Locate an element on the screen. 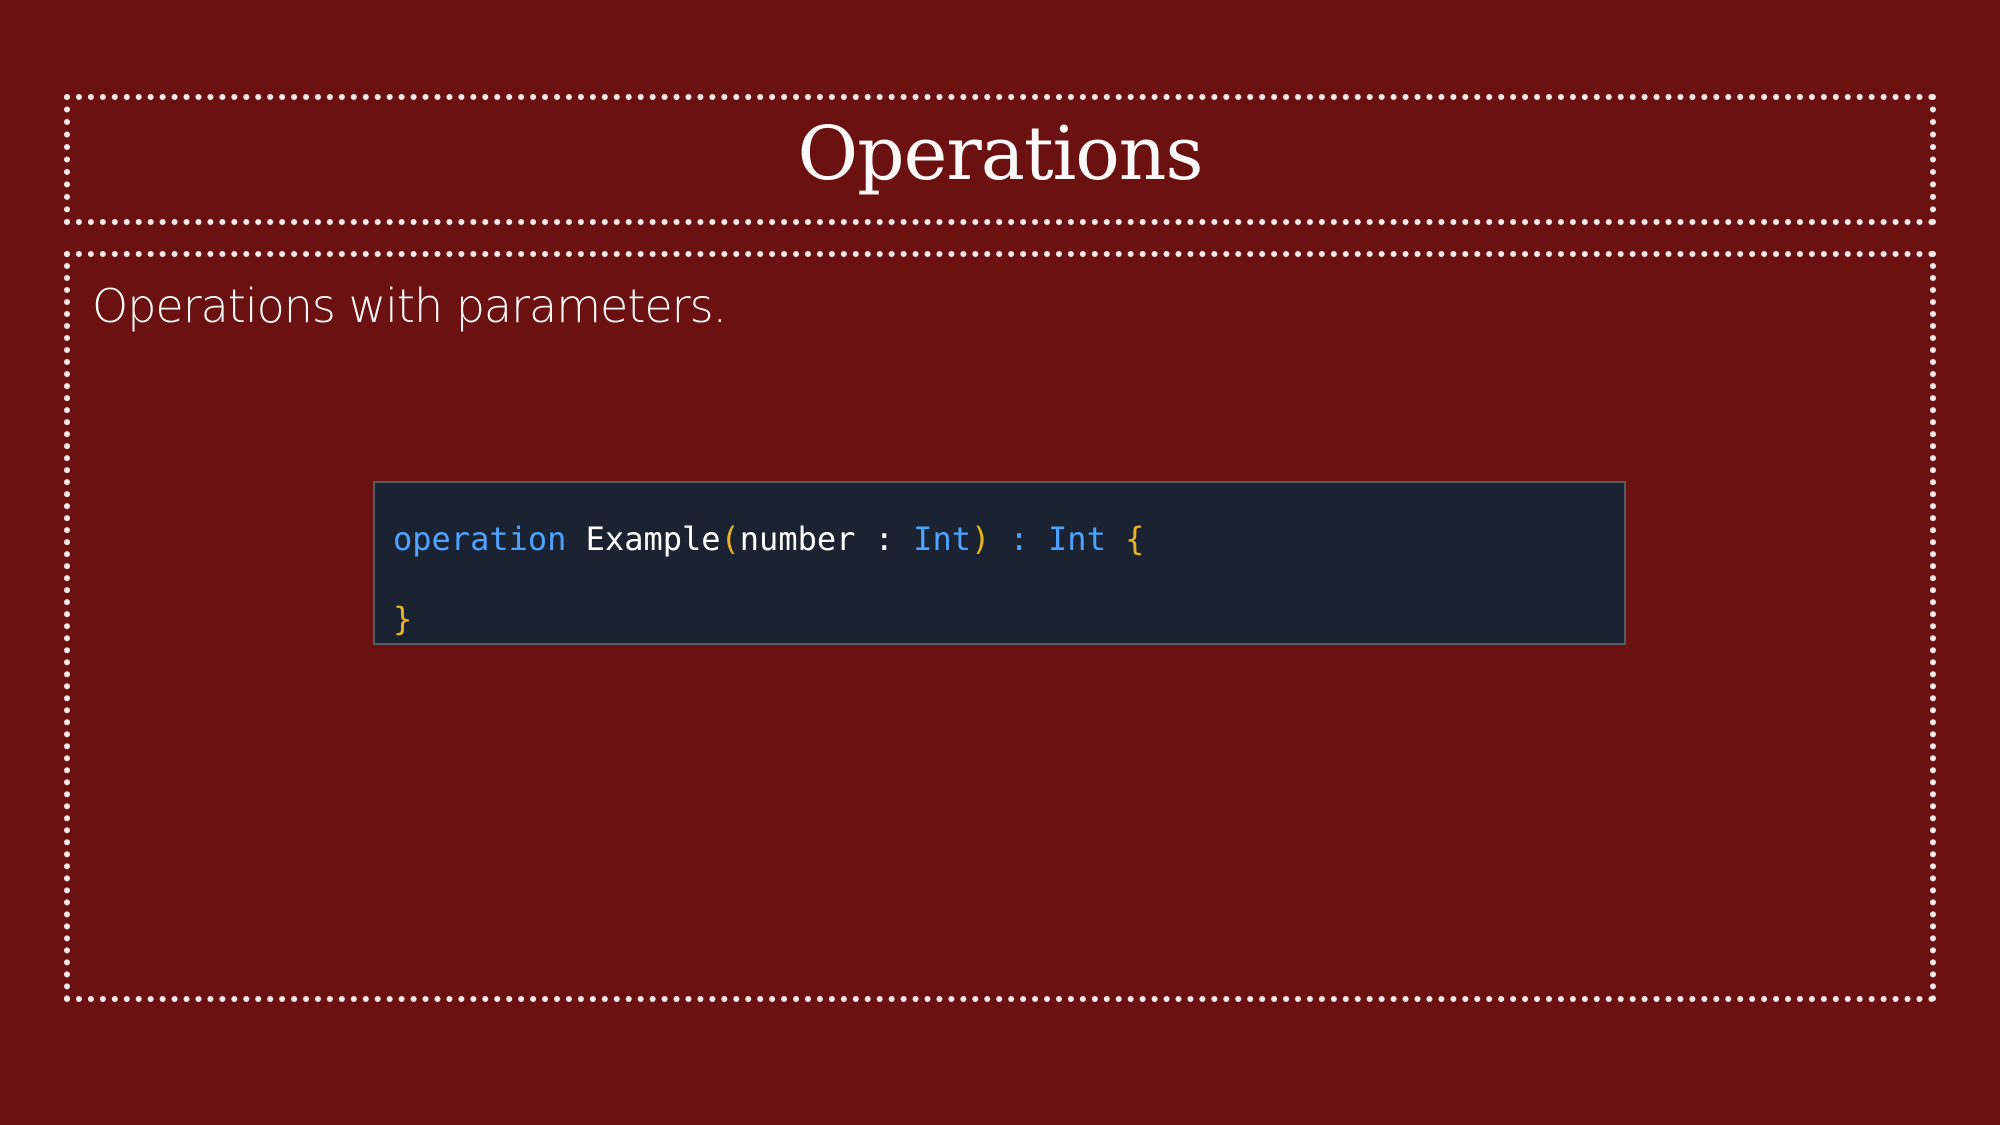 This screenshot has height=1125, width=2000. slide-subtitle: Operations with parameters. is located at coordinates (409, 306).